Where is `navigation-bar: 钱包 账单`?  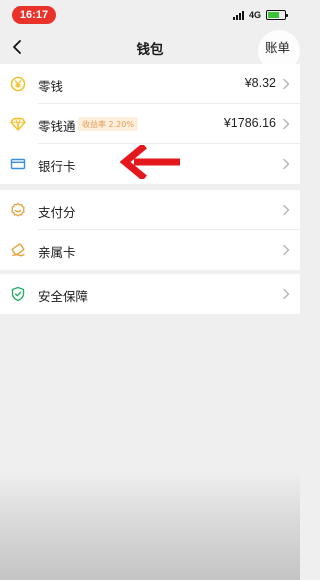
navigation-bar: 钱包 账单 is located at coordinates (150, 51).